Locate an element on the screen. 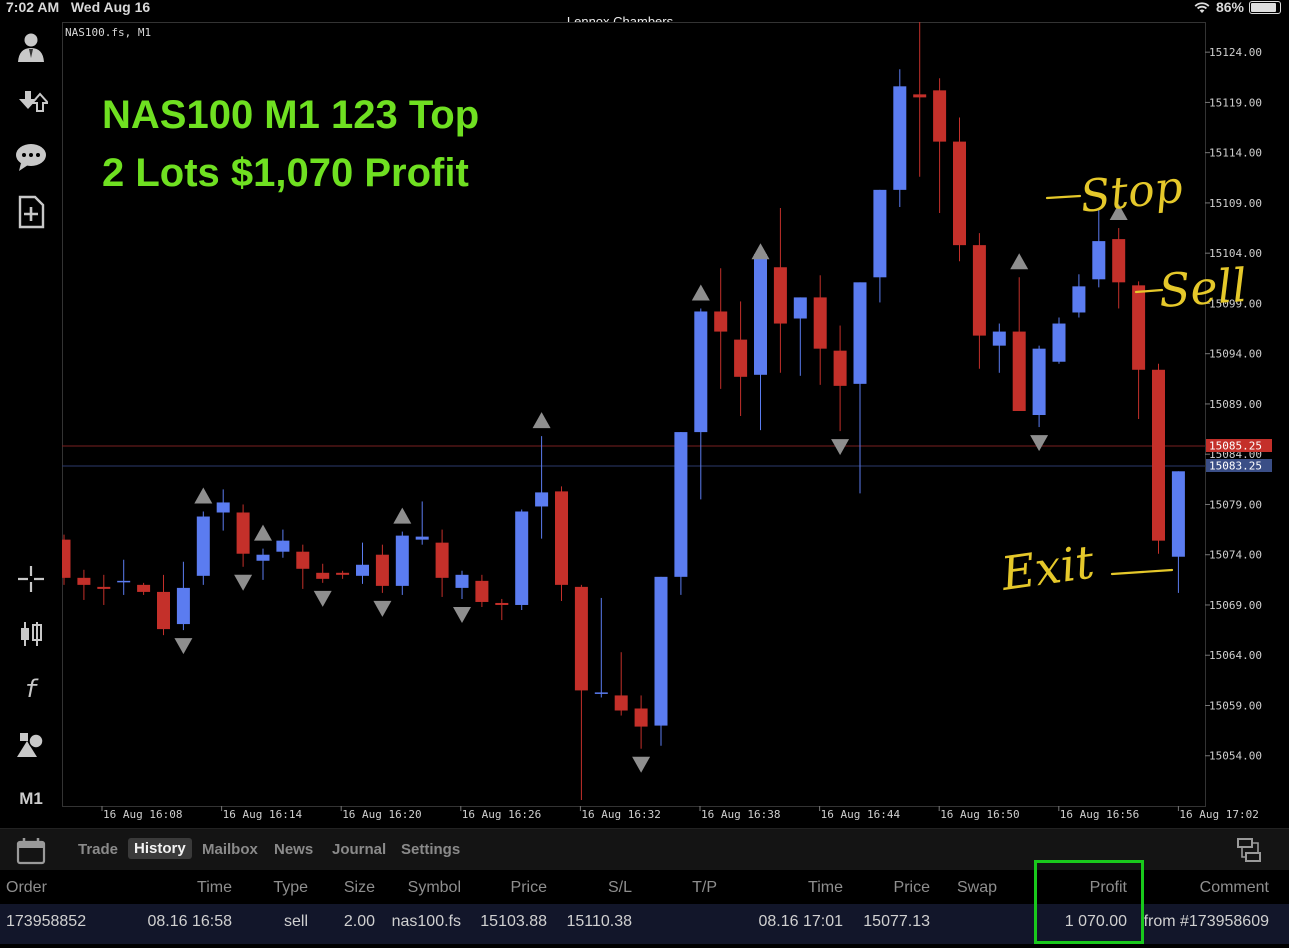 The image size is (1289, 948). x-tick-label: 16 Aug 16:26 is located at coordinates (501, 814).